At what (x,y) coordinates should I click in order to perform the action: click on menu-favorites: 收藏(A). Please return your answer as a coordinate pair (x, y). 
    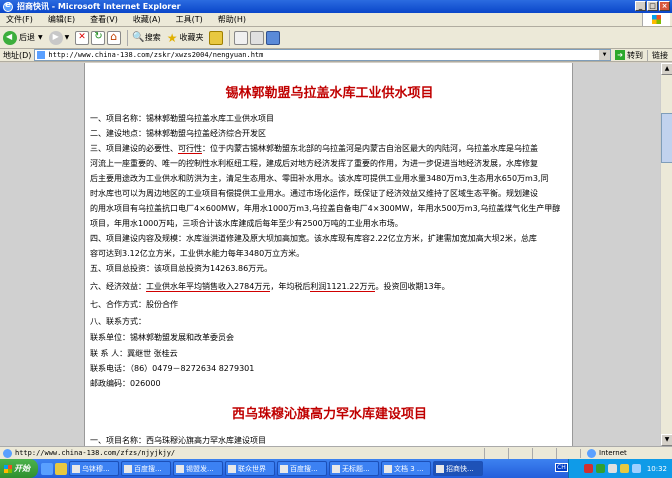
    Looking at the image, I should click on (147, 19).